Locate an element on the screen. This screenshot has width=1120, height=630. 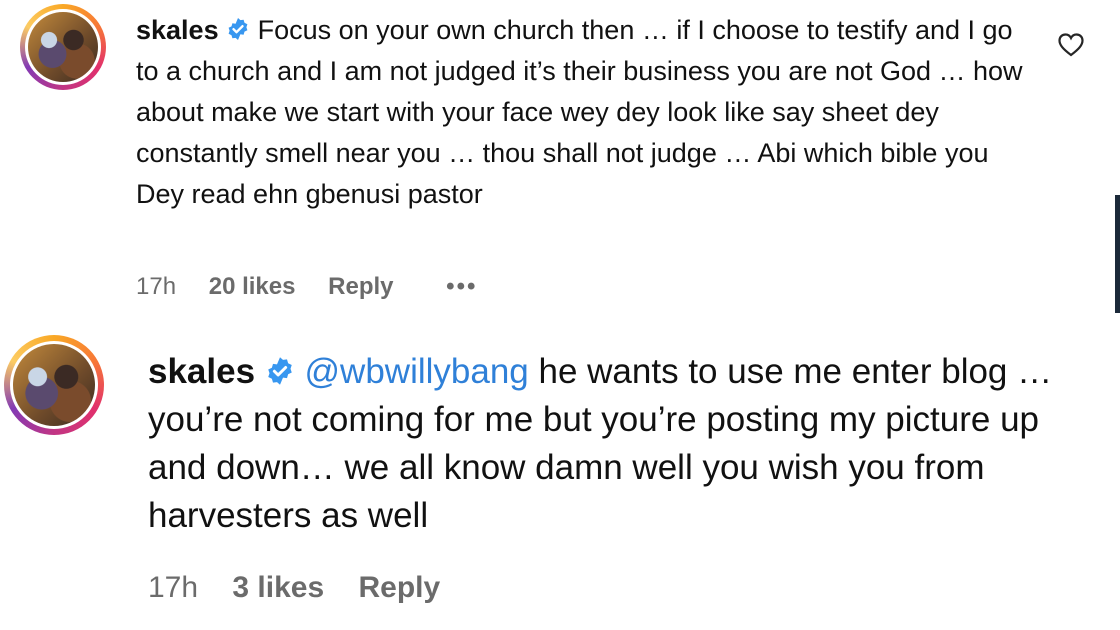
heart-icon is located at coordinates (1071, 45).